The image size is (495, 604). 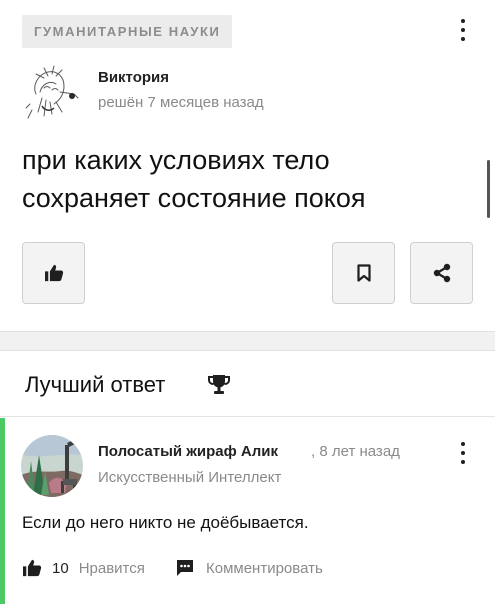 I want to click on answer-author-rank: Искусственный Интеллект, so click(x=190, y=477).